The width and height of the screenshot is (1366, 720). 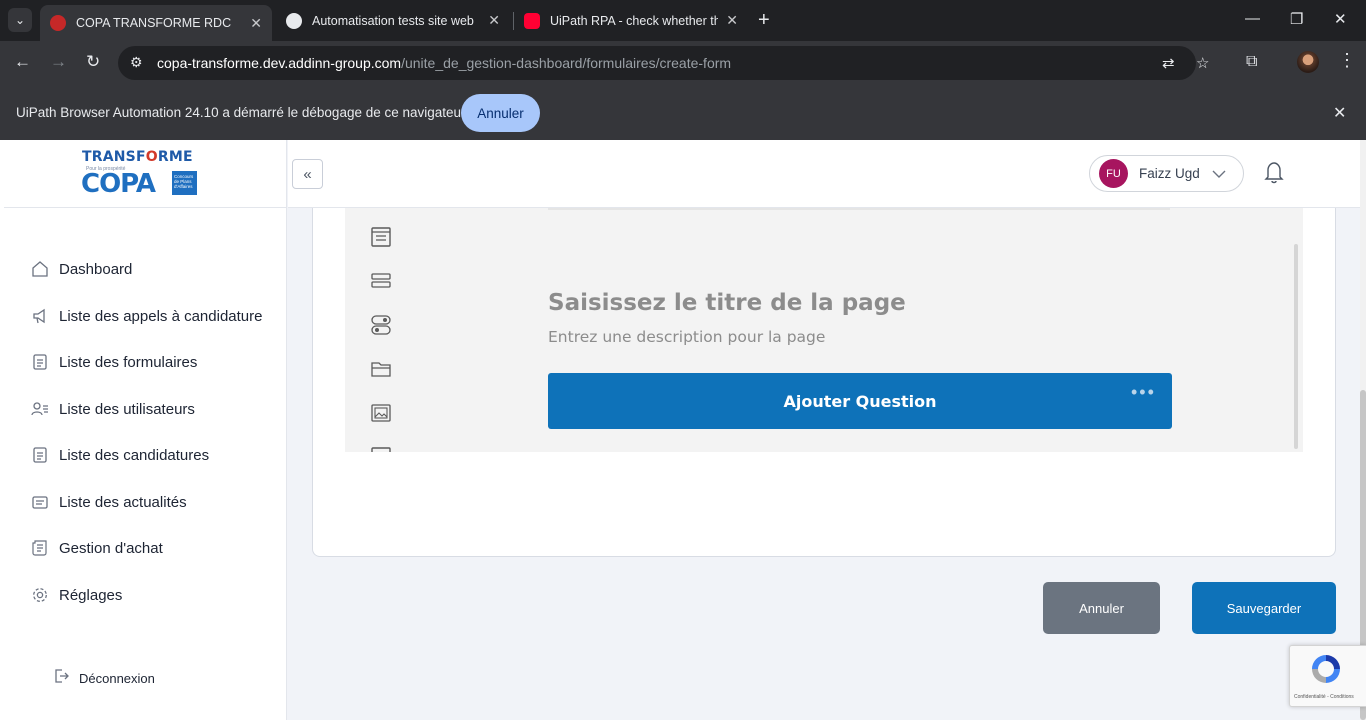 What do you see at coordinates (532, 20) in the screenshot?
I see `youtube-favicon` at bounding box center [532, 20].